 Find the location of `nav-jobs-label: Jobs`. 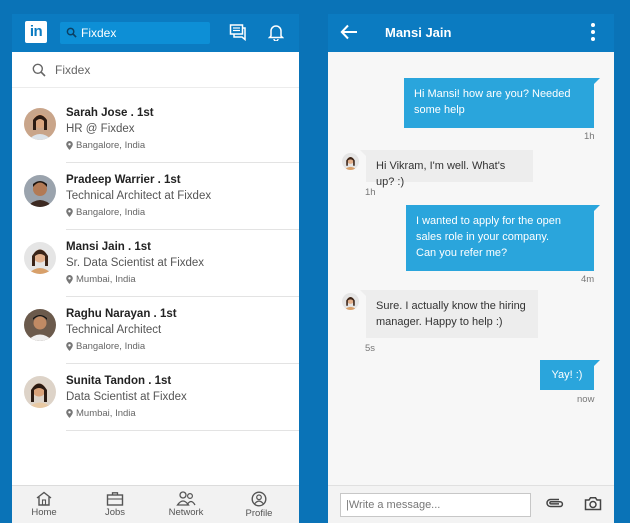

nav-jobs-label: Jobs is located at coordinates (115, 512).